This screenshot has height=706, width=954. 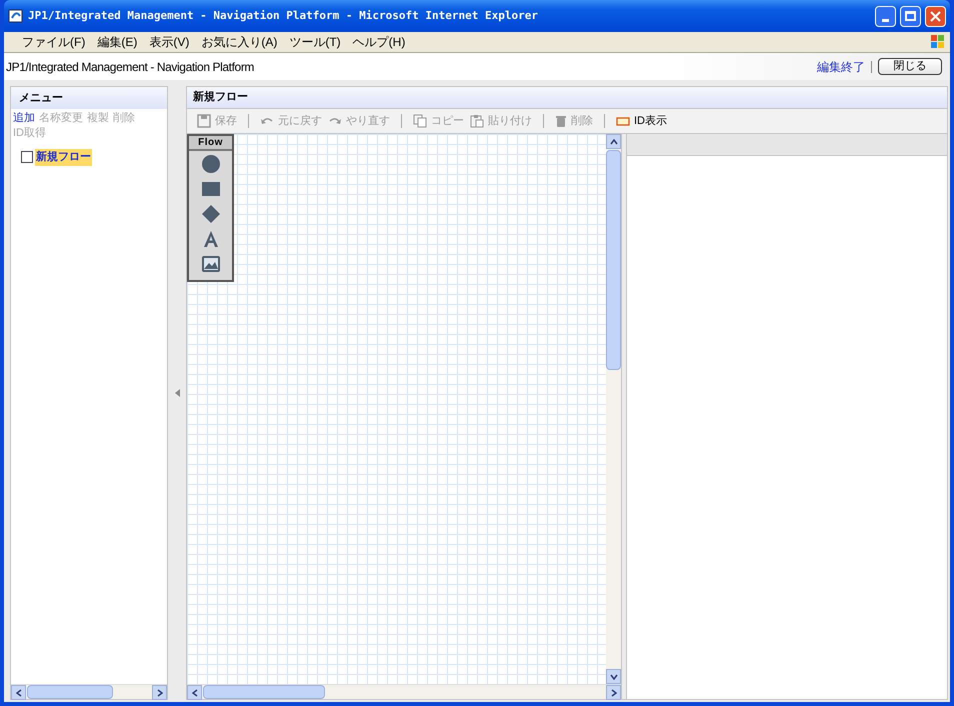 What do you see at coordinates (204, 121) in the screenshot?
I see `save-icon` at bounding box center [204, 121].